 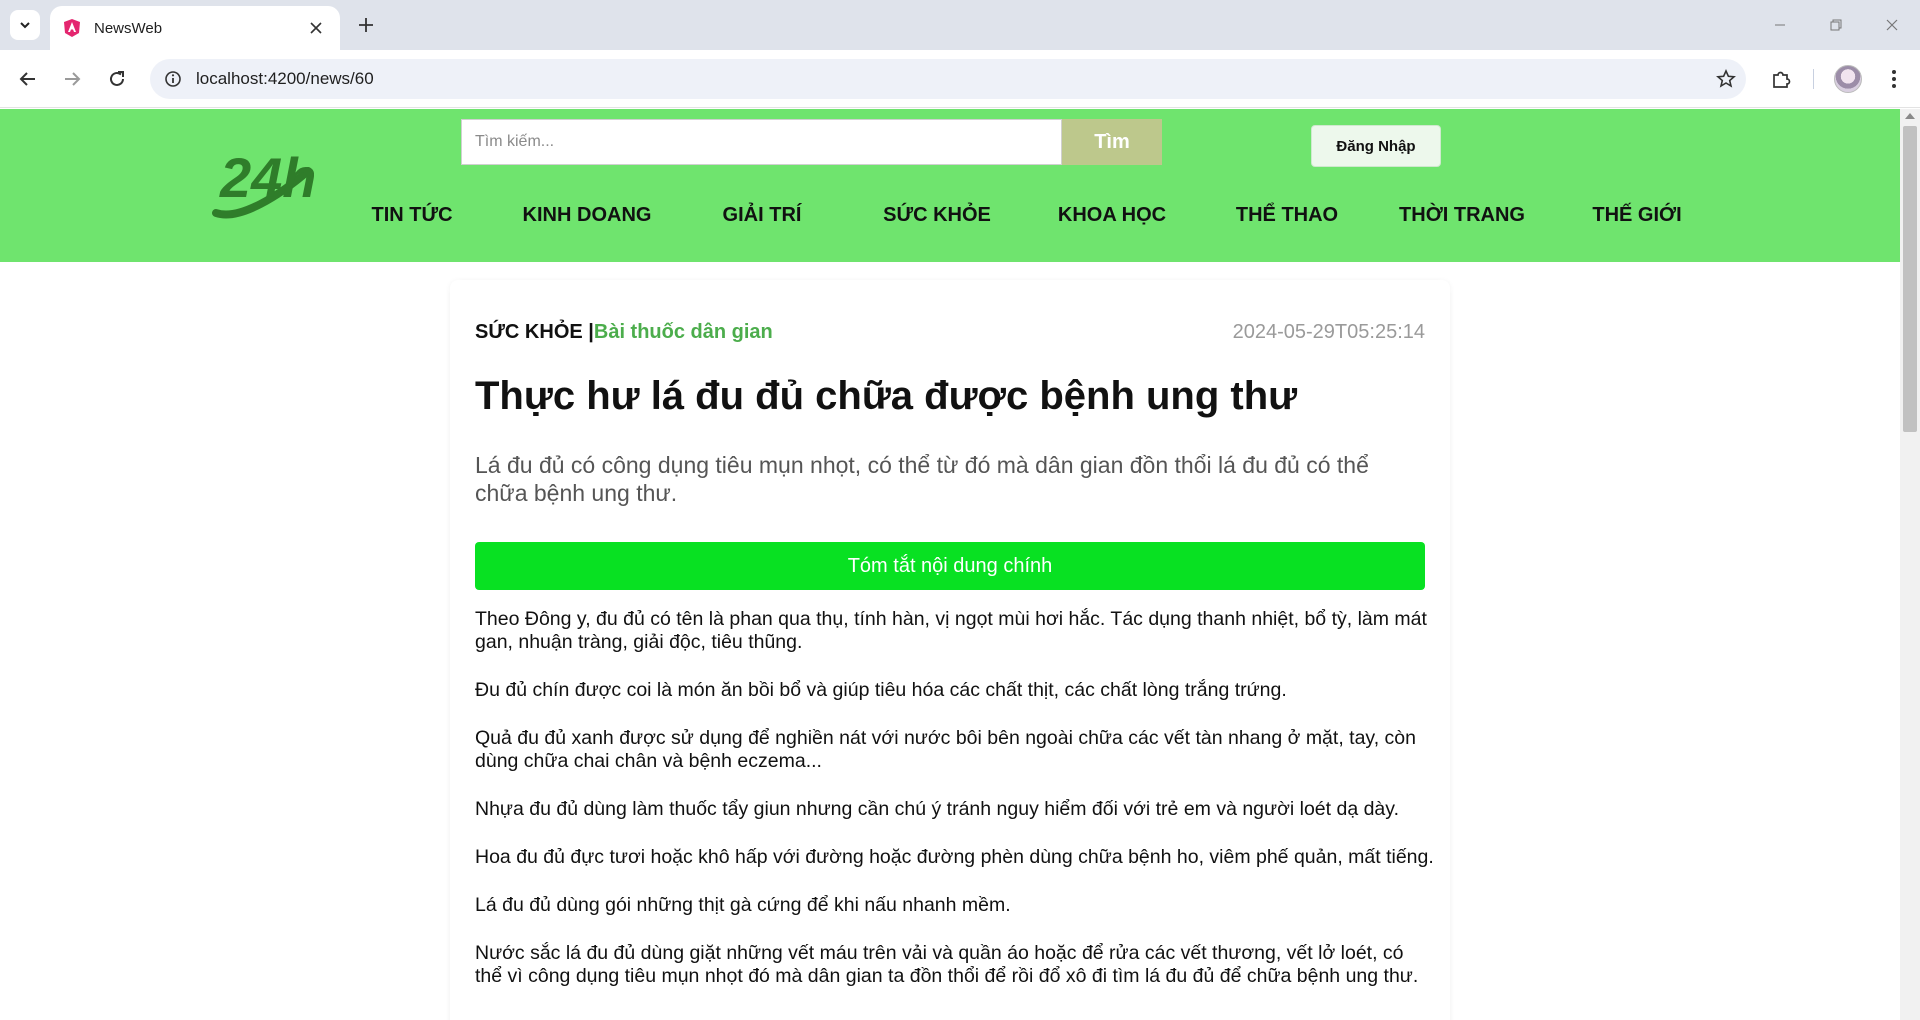 I want to click on nav-item-suc-khoe: SỨC KHỎE, so click(x=937, y=215).